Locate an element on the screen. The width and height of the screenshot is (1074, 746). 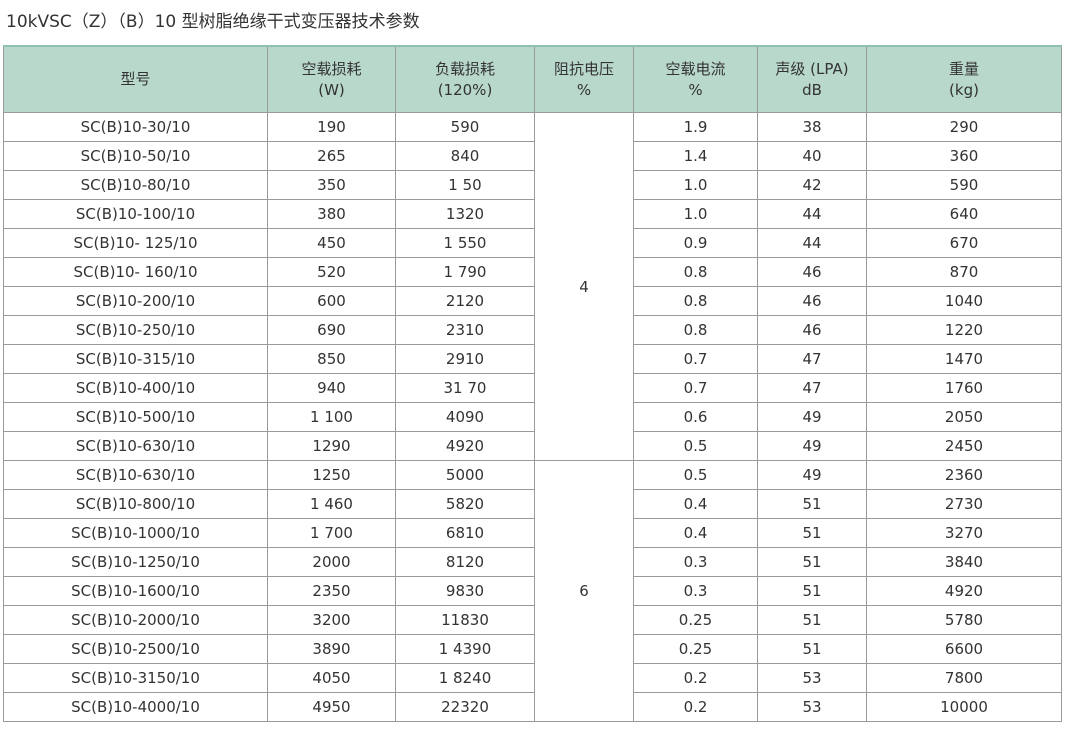
cell-load-loss: 5000 is located at coordinates (465, 475).